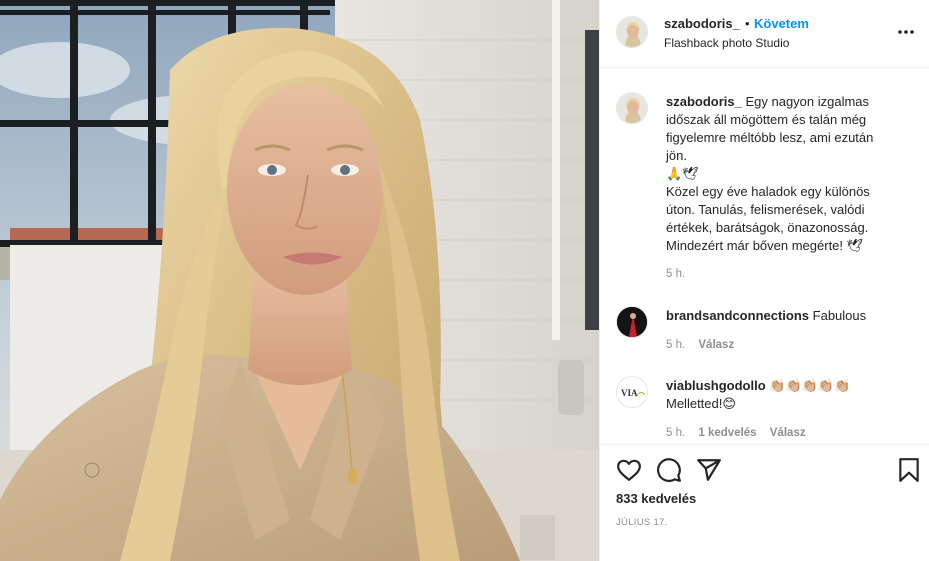  I want to click on caption-line: úton. Tanulás, felismerések, valódi, so click(765, 209).